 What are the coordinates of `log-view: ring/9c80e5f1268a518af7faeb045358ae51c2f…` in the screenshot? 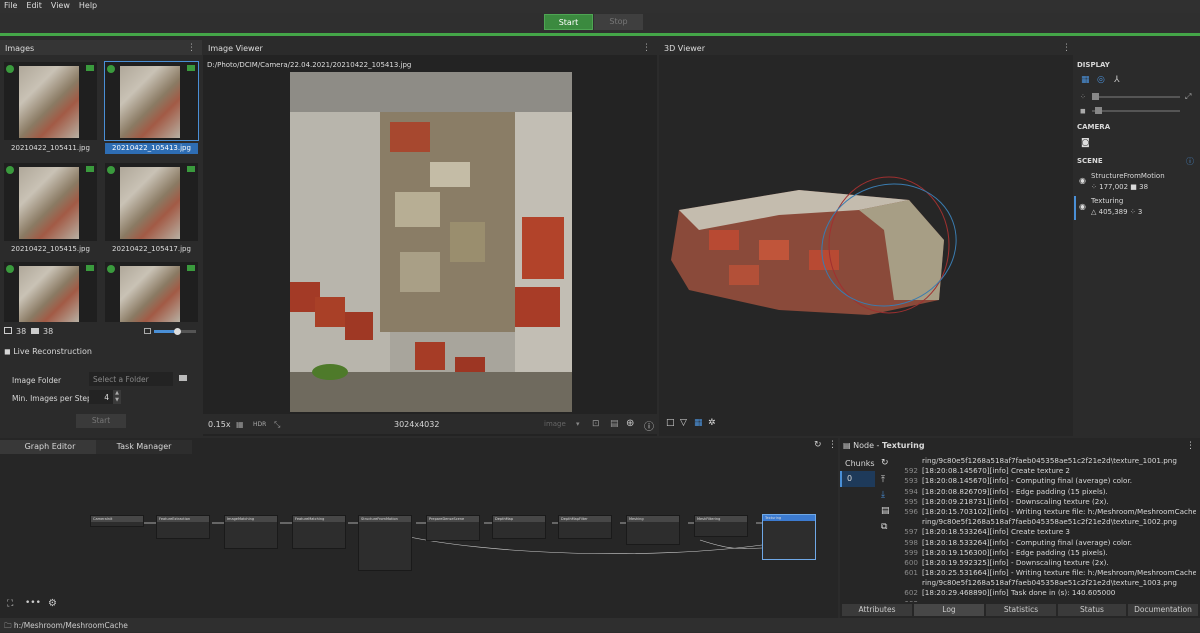 It's located at (1046, 529).